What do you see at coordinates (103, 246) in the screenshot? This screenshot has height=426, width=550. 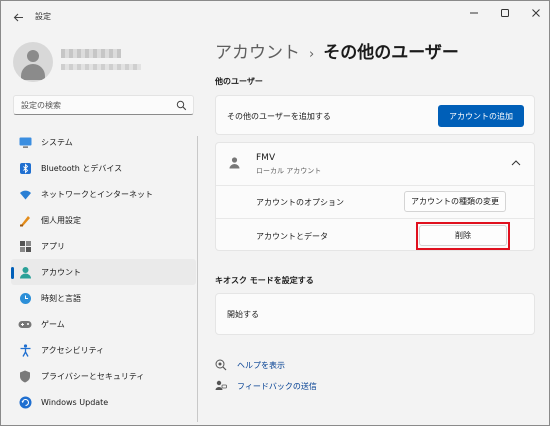 I see `sidebar-item-apps: アプリ` at bounding box center [103, 246].